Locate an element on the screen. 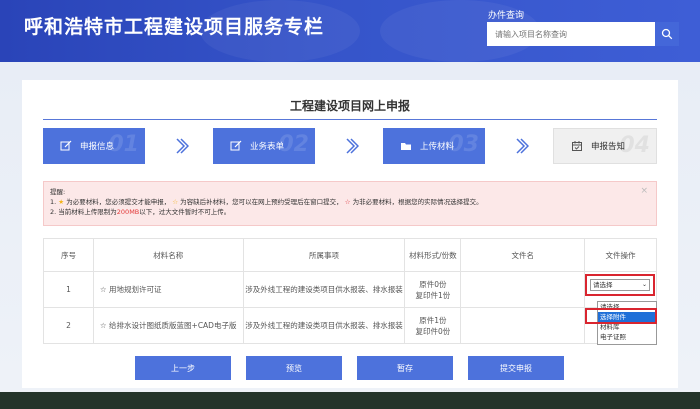 The image size is (700, 409). column-header: 所属事项 is located at coordinates (324, 255).